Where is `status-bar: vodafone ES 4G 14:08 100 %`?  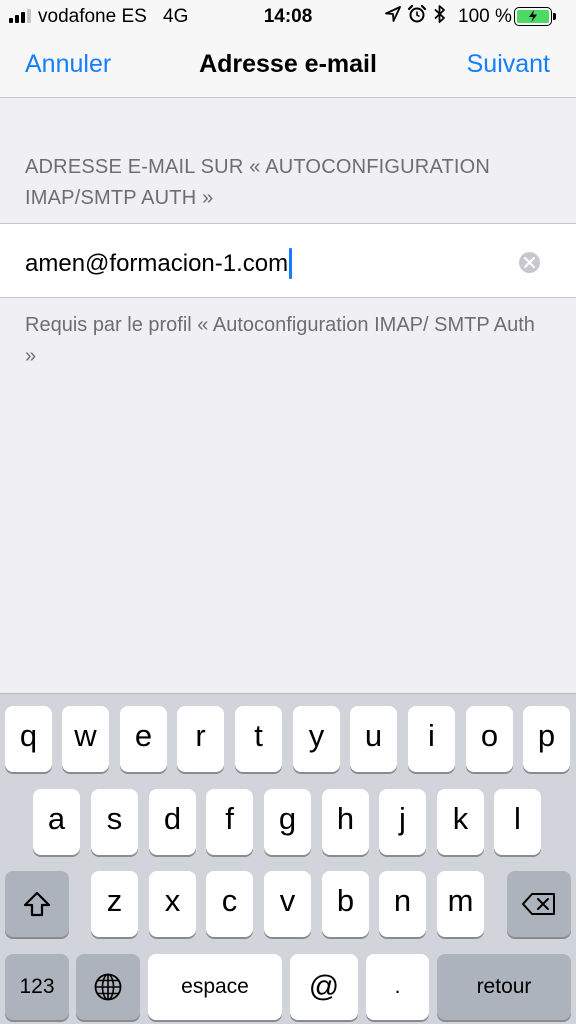
status-bar: vodafone ES 4G 14:08 100 % is located at coordinates (288, 17).